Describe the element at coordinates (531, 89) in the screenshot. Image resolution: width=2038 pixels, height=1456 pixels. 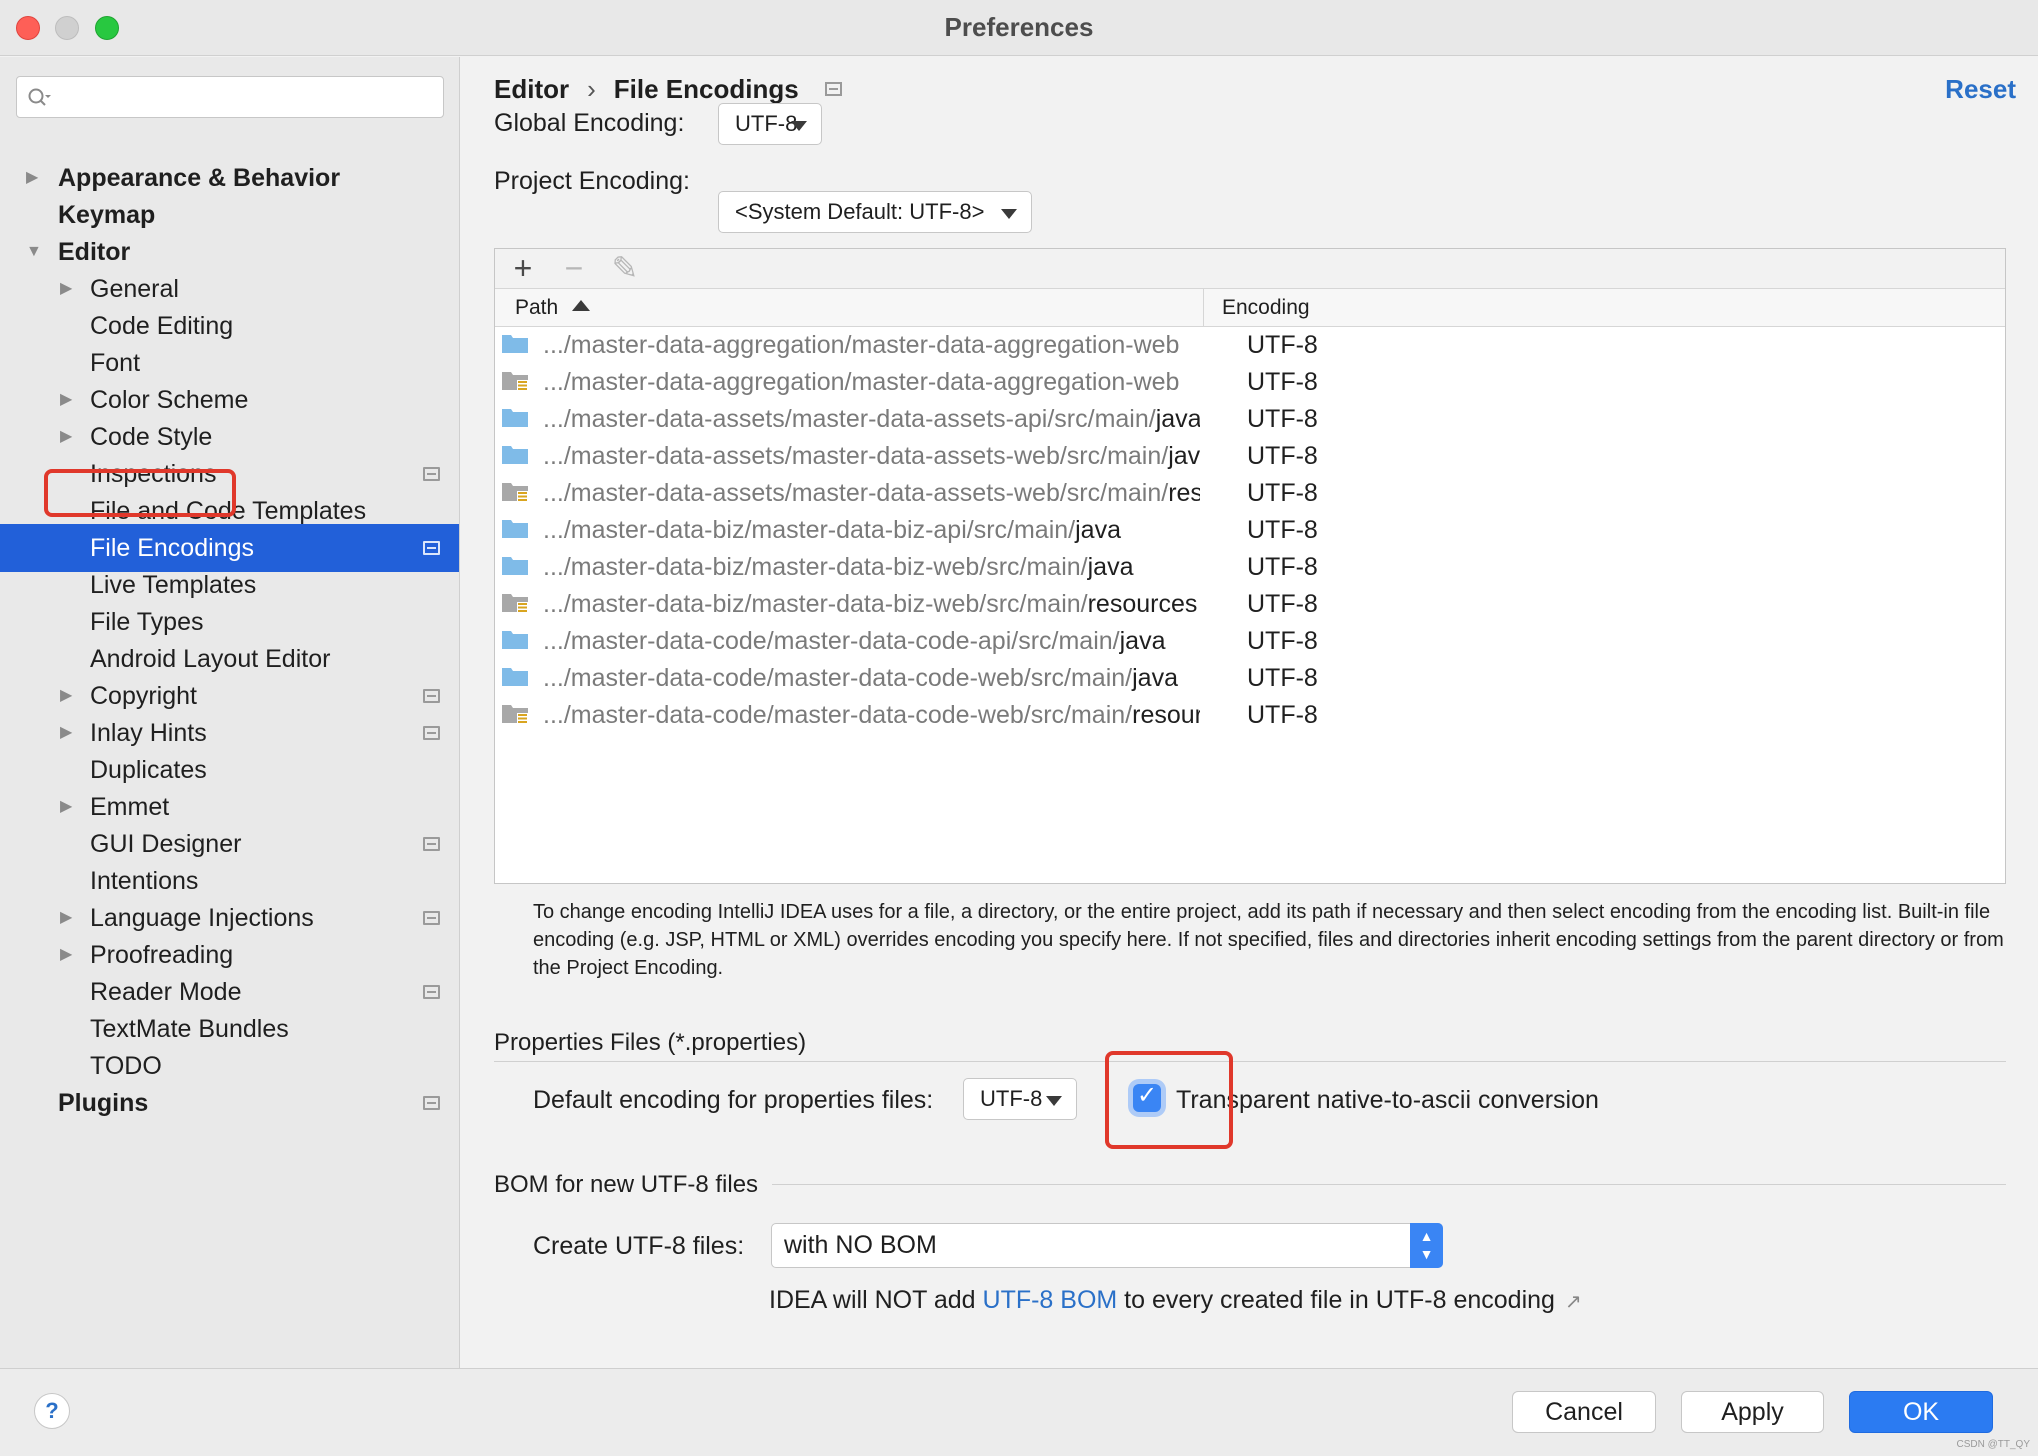
I see `breadcrumb-parent: Editor` at that location.